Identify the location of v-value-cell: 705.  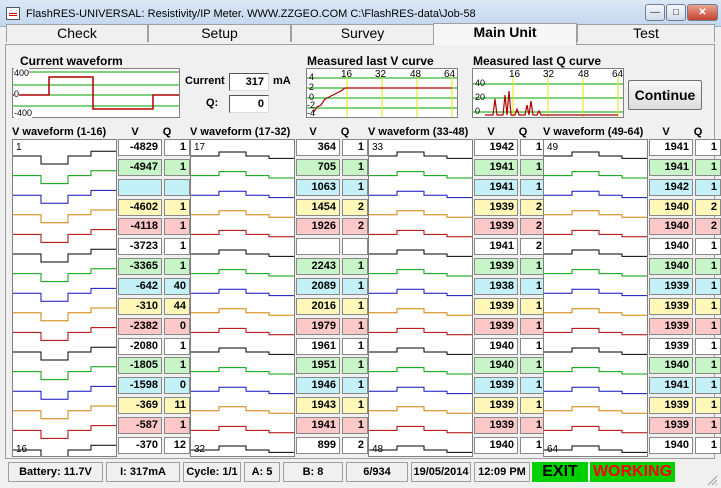
(318, 167).